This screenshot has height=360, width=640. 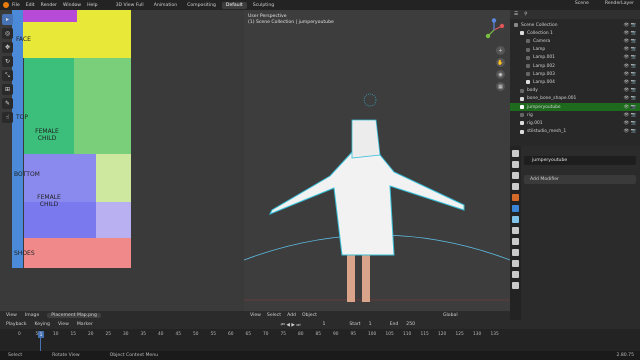 I want to click on transform-tool-icon: ⊞, so click(x=7, y=89).